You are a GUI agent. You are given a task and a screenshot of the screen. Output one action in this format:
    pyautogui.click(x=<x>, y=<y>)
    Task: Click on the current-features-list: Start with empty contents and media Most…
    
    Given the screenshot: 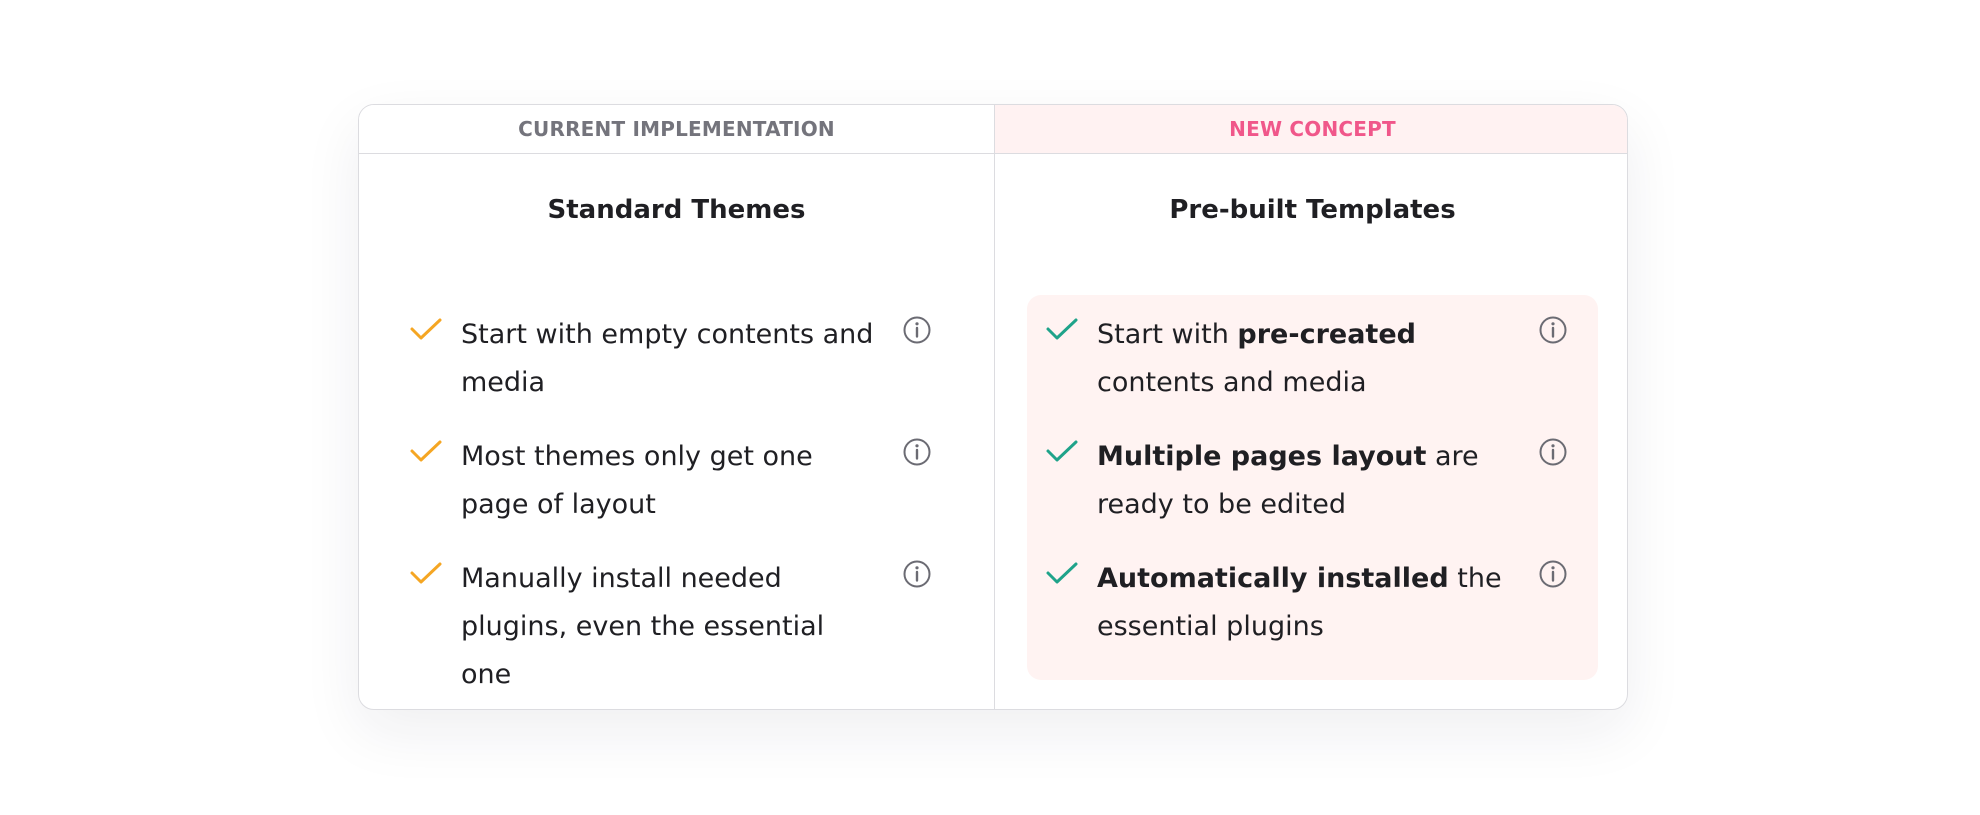 What is the action you would take?
    pyautogui.click(x=676, y=492)
    